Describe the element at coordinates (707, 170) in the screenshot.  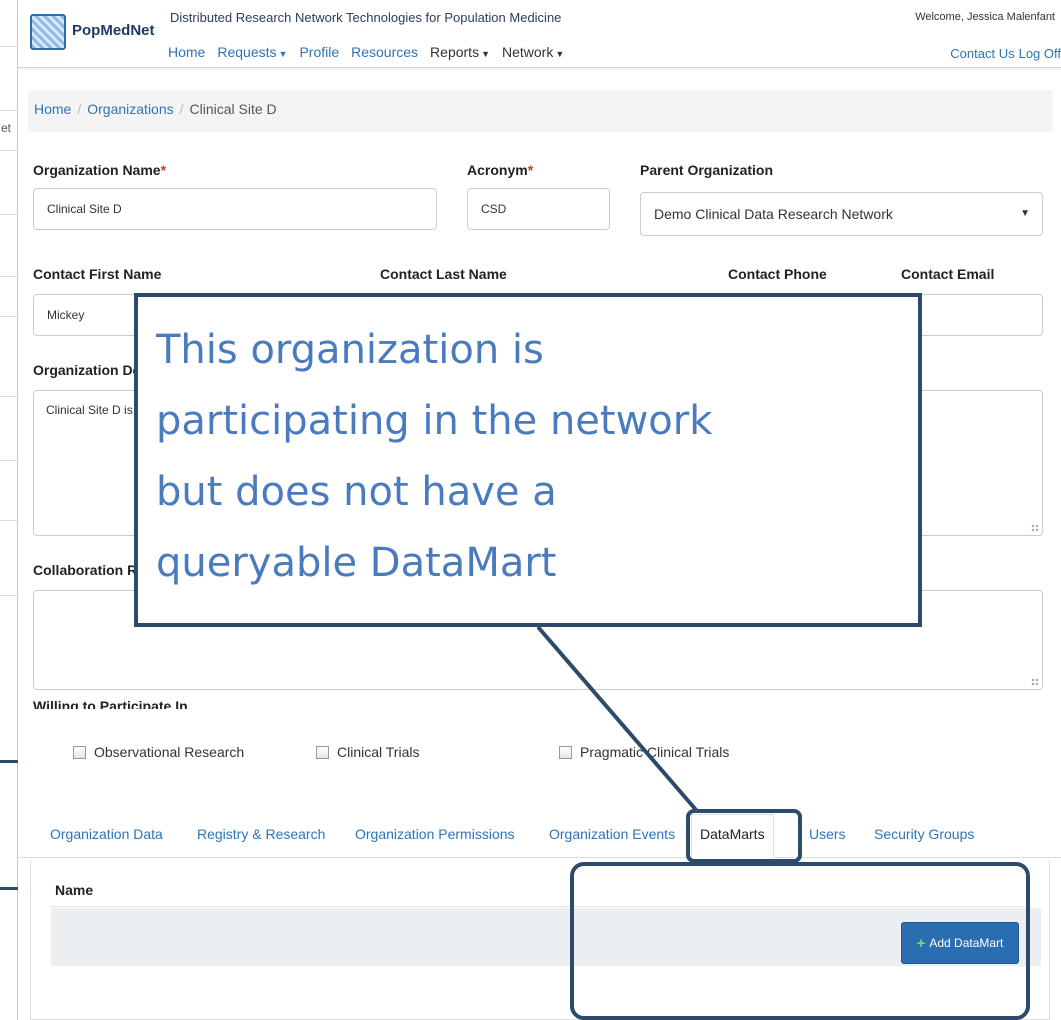
I see `parent-org-label: Parent Organization` at that location.